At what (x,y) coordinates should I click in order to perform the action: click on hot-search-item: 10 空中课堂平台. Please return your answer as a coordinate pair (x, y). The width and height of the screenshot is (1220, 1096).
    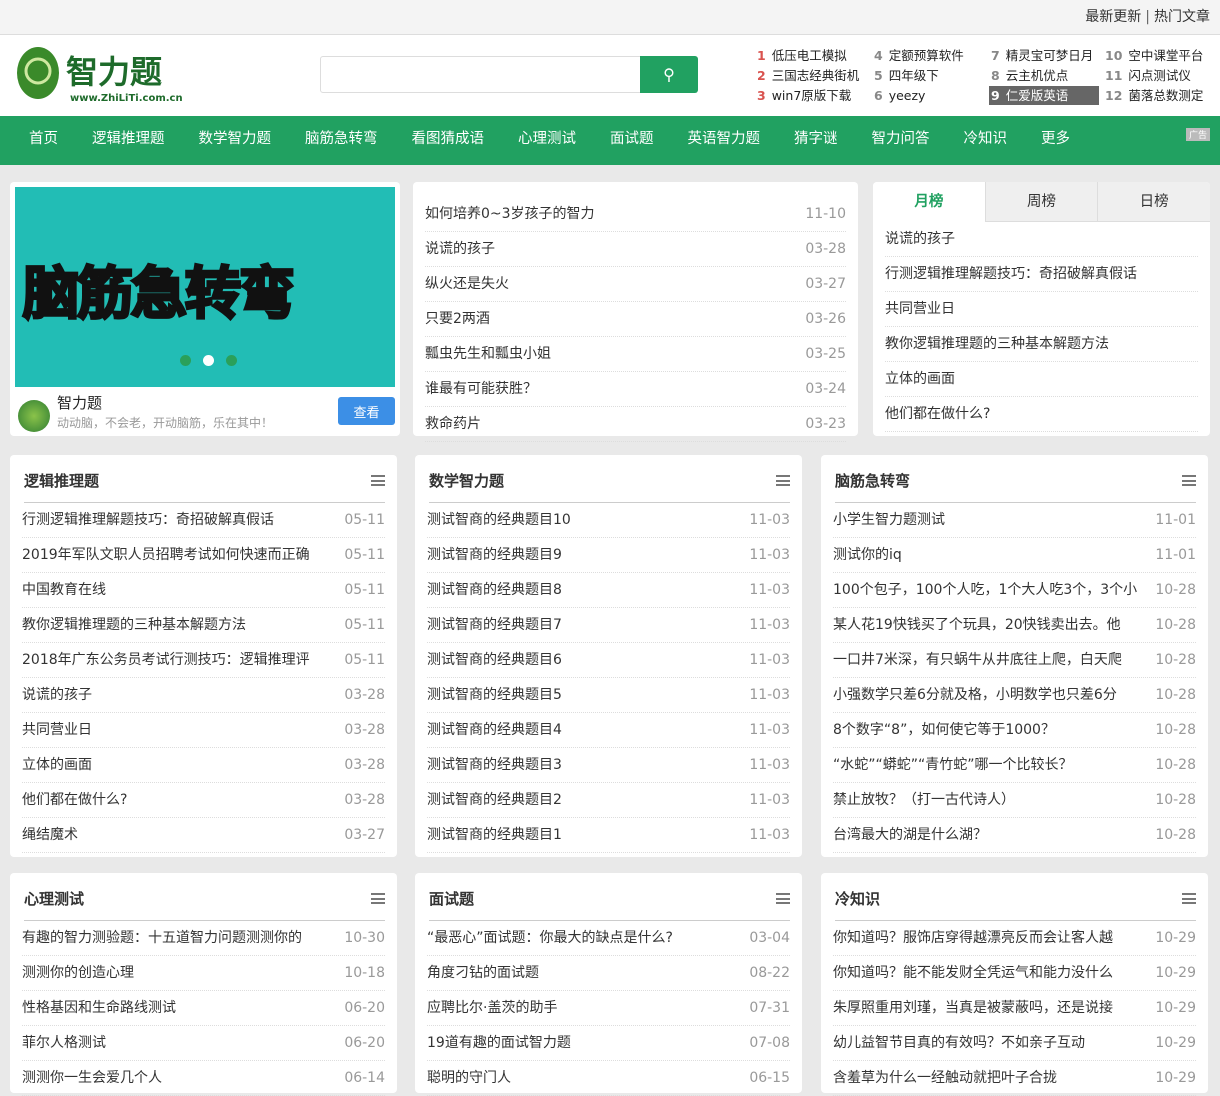
    Looking at the image, I should click on (1153, 55).